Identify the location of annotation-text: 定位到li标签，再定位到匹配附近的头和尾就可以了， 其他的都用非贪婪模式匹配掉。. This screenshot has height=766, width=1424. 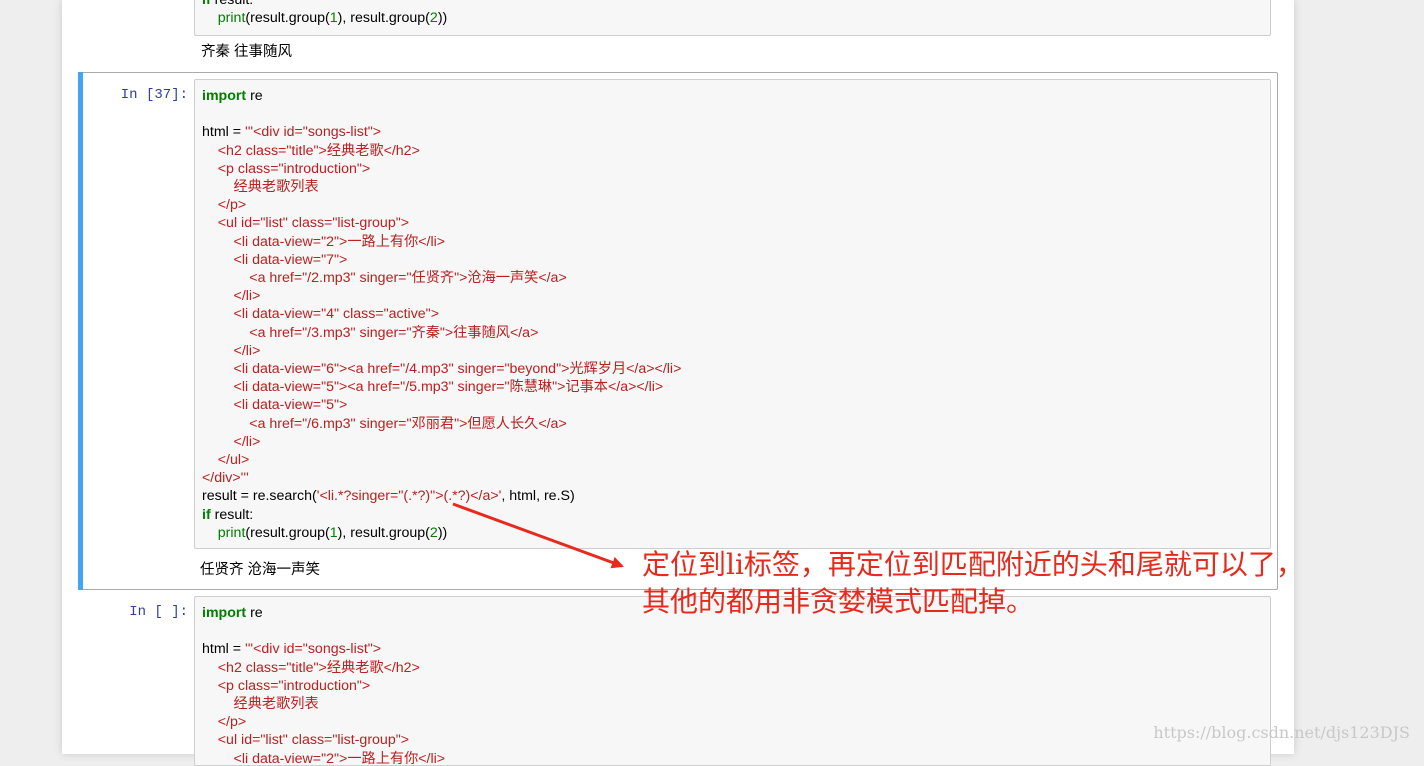
(973, 583).